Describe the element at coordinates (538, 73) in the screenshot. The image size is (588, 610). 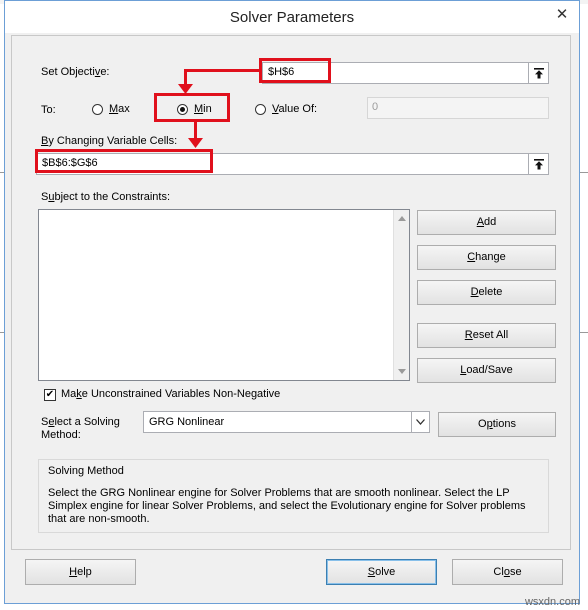
I see `objective-collapse-icon` at that location.